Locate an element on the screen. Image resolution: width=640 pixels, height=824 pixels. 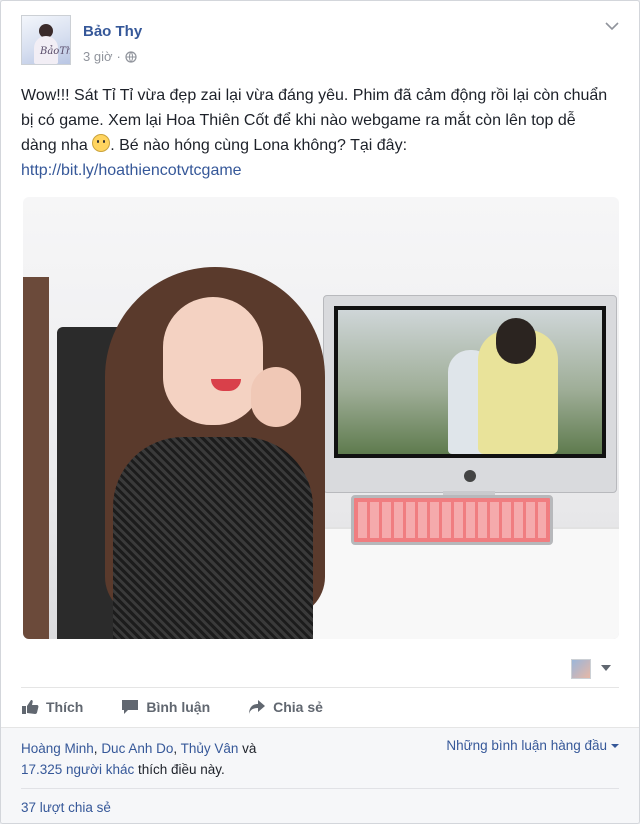
photo-monitor is located at coordinates (470, 394).